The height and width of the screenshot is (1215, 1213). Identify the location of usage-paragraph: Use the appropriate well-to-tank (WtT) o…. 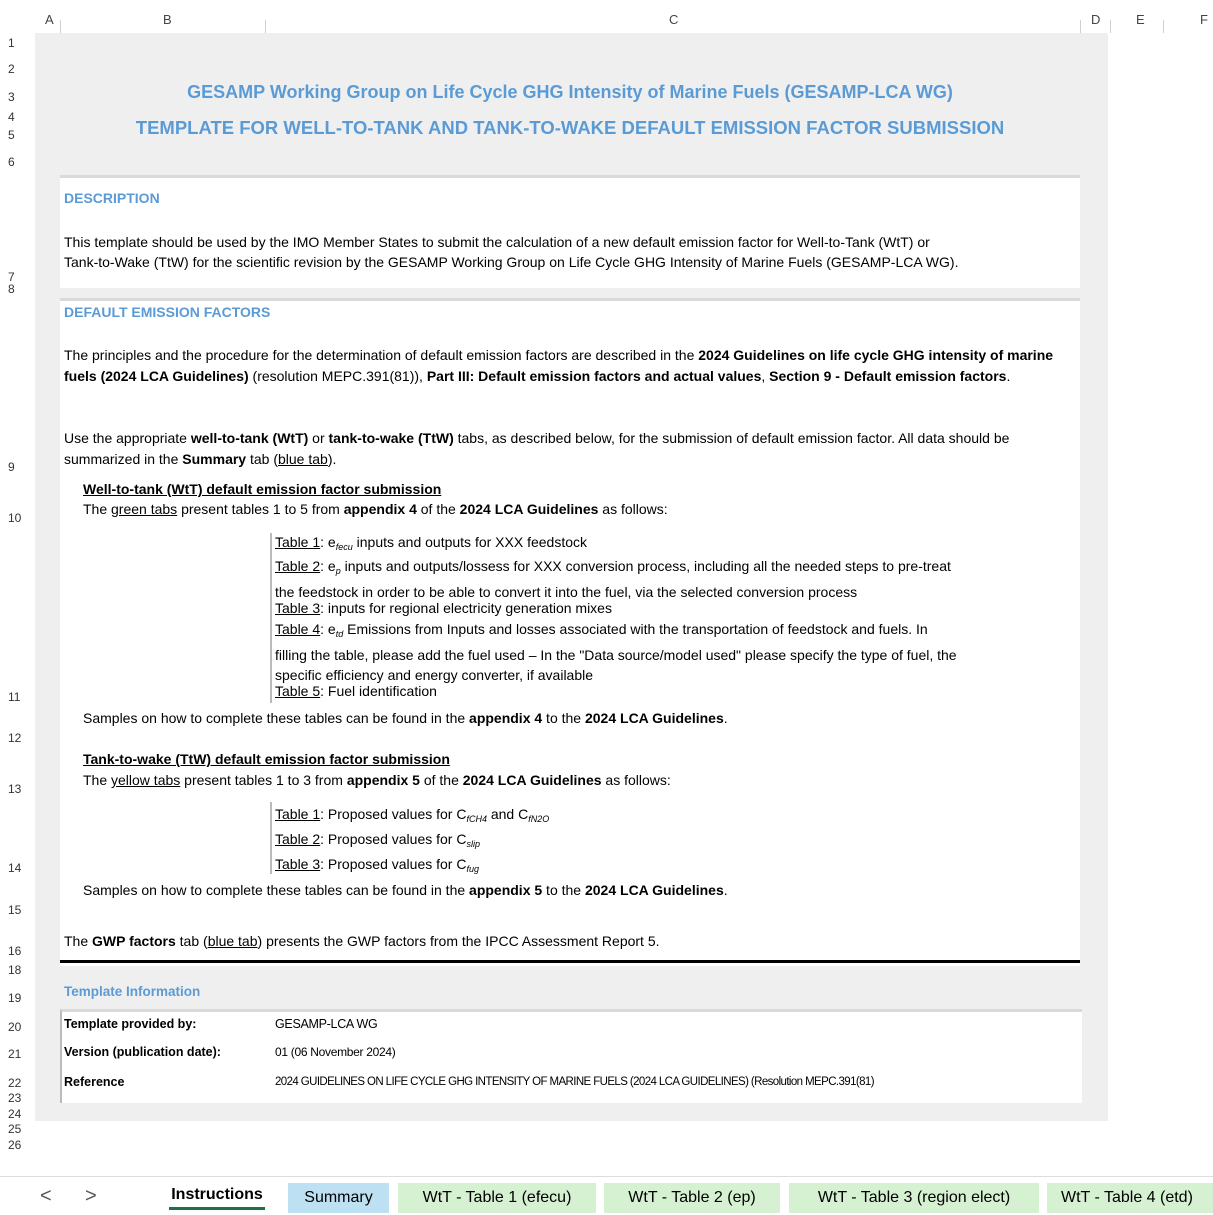
(537, 448).